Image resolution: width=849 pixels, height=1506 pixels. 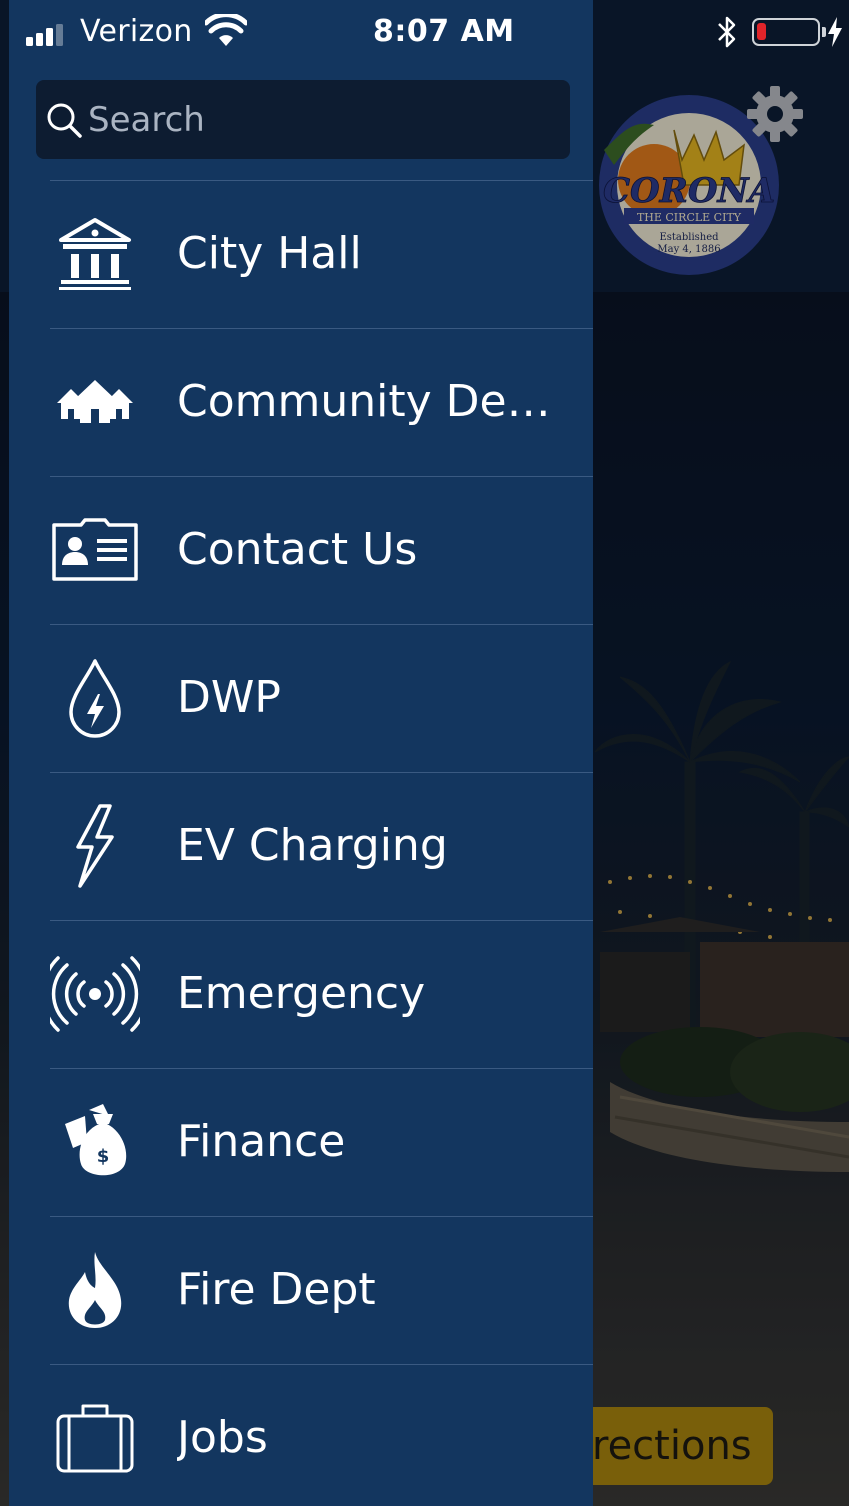 I want to click on menu-item-label: Emergency, so click(x=301, y=993).